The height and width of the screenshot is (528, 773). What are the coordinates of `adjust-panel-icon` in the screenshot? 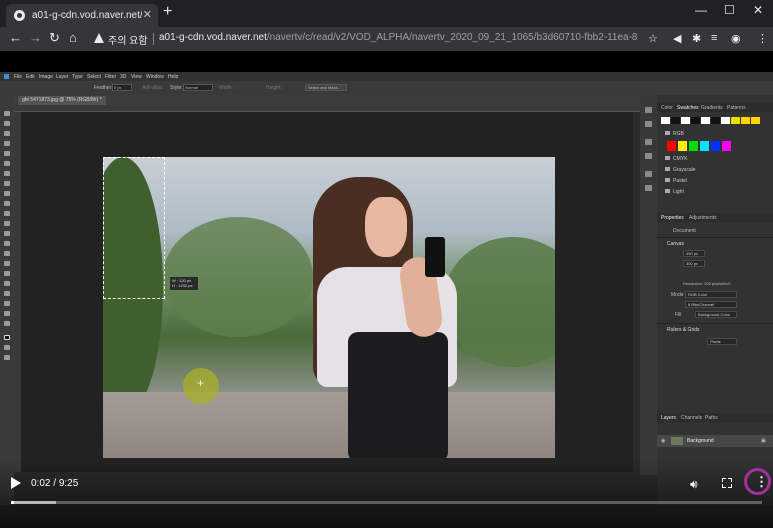 It's located at (648, 142).